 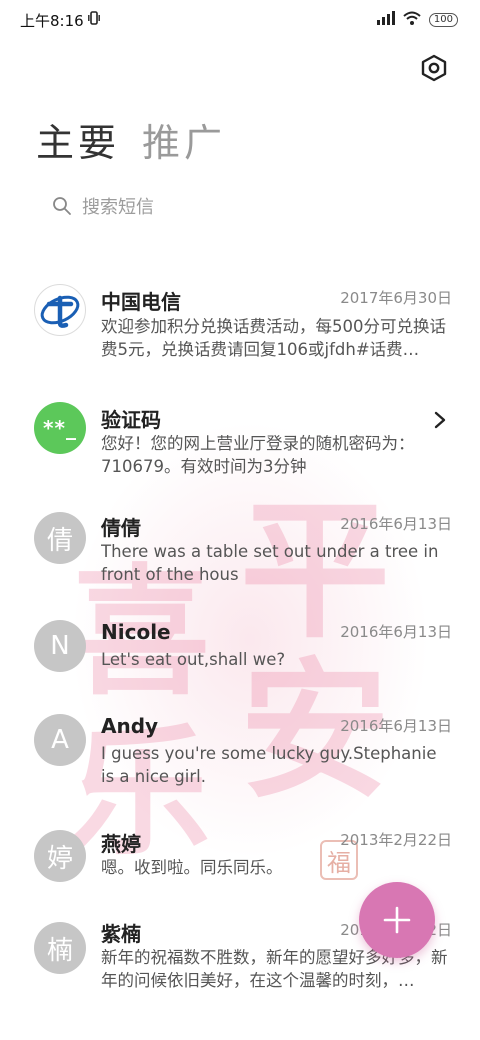 I want to click on conversation-name: Andy, so click(x=130, y=726).